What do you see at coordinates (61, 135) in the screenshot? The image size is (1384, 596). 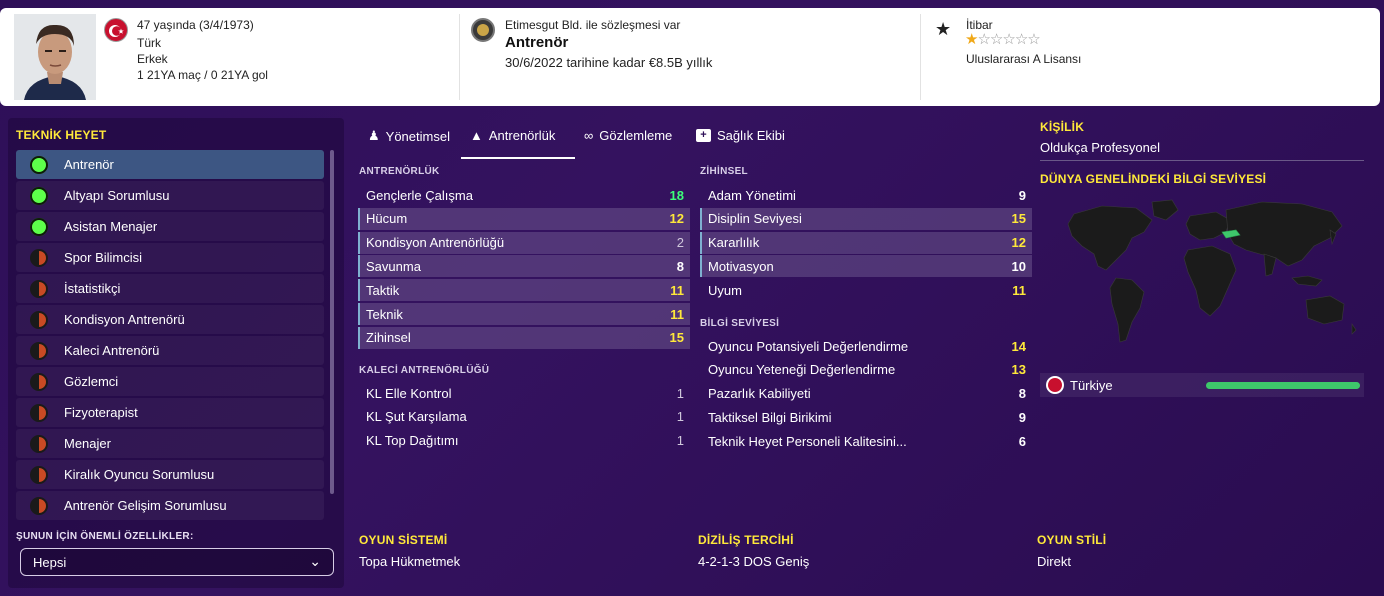 I see `staff-list-title: TEKNİK HEYET` at bounding box center [61, 135].